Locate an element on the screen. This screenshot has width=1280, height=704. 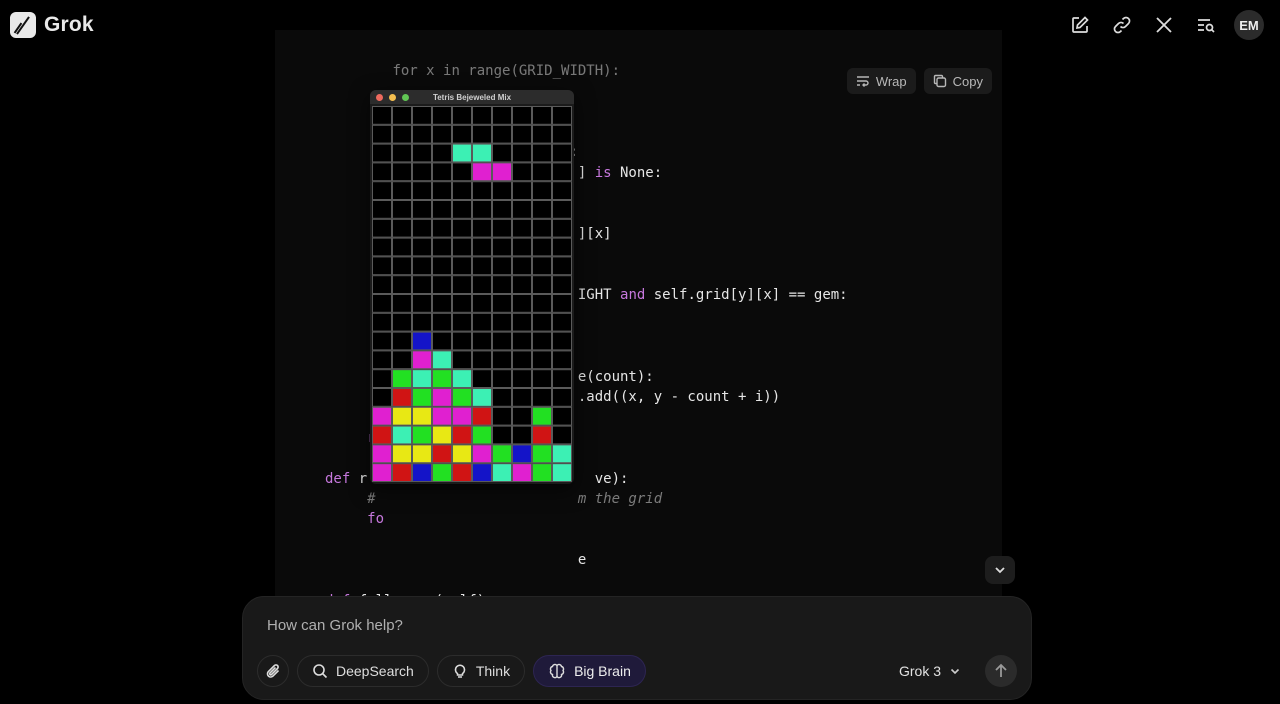
paperclip-icon is located at coordinates (273, 671).